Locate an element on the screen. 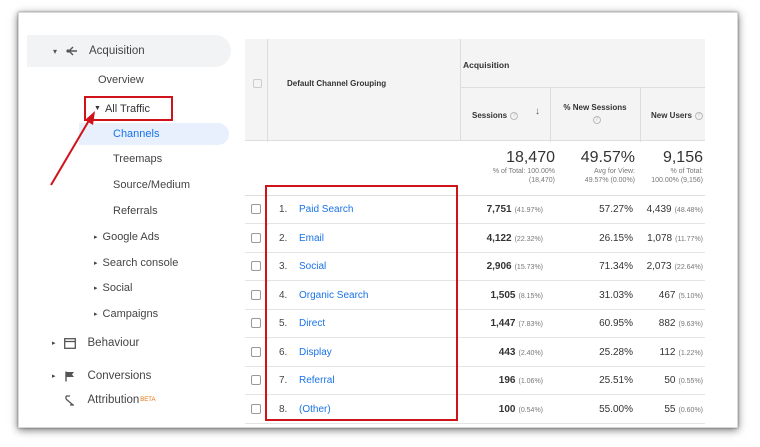 The width and height of the screenshot is (760, 447). sessions-value: 443 is located at coordinates (507, 352).